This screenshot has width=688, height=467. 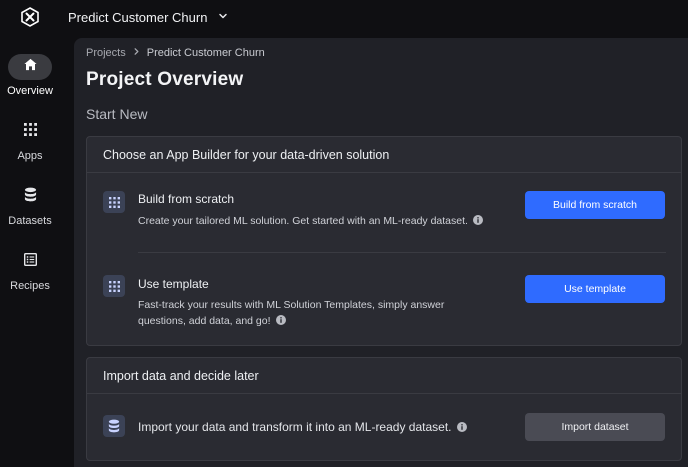 I want to click on sidebar-item-label: Datasets, so click(x=30, y=221).